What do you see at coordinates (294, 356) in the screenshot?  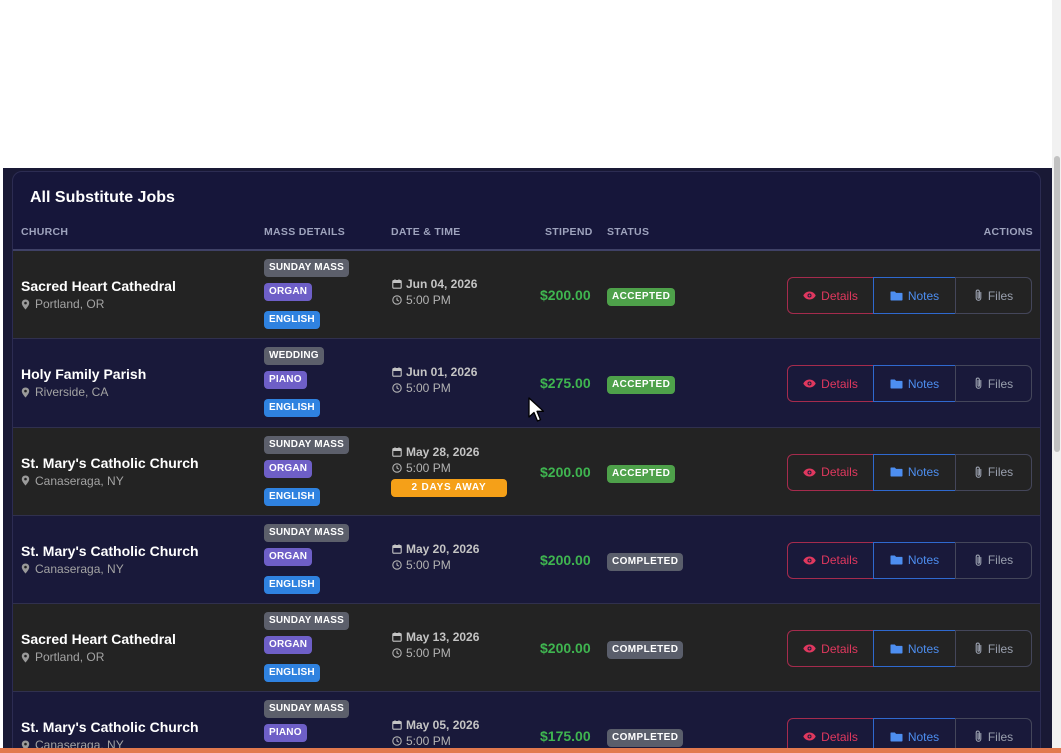 I see `mass-tag-wedding: WEDDING` at bounding box center [294, 356].